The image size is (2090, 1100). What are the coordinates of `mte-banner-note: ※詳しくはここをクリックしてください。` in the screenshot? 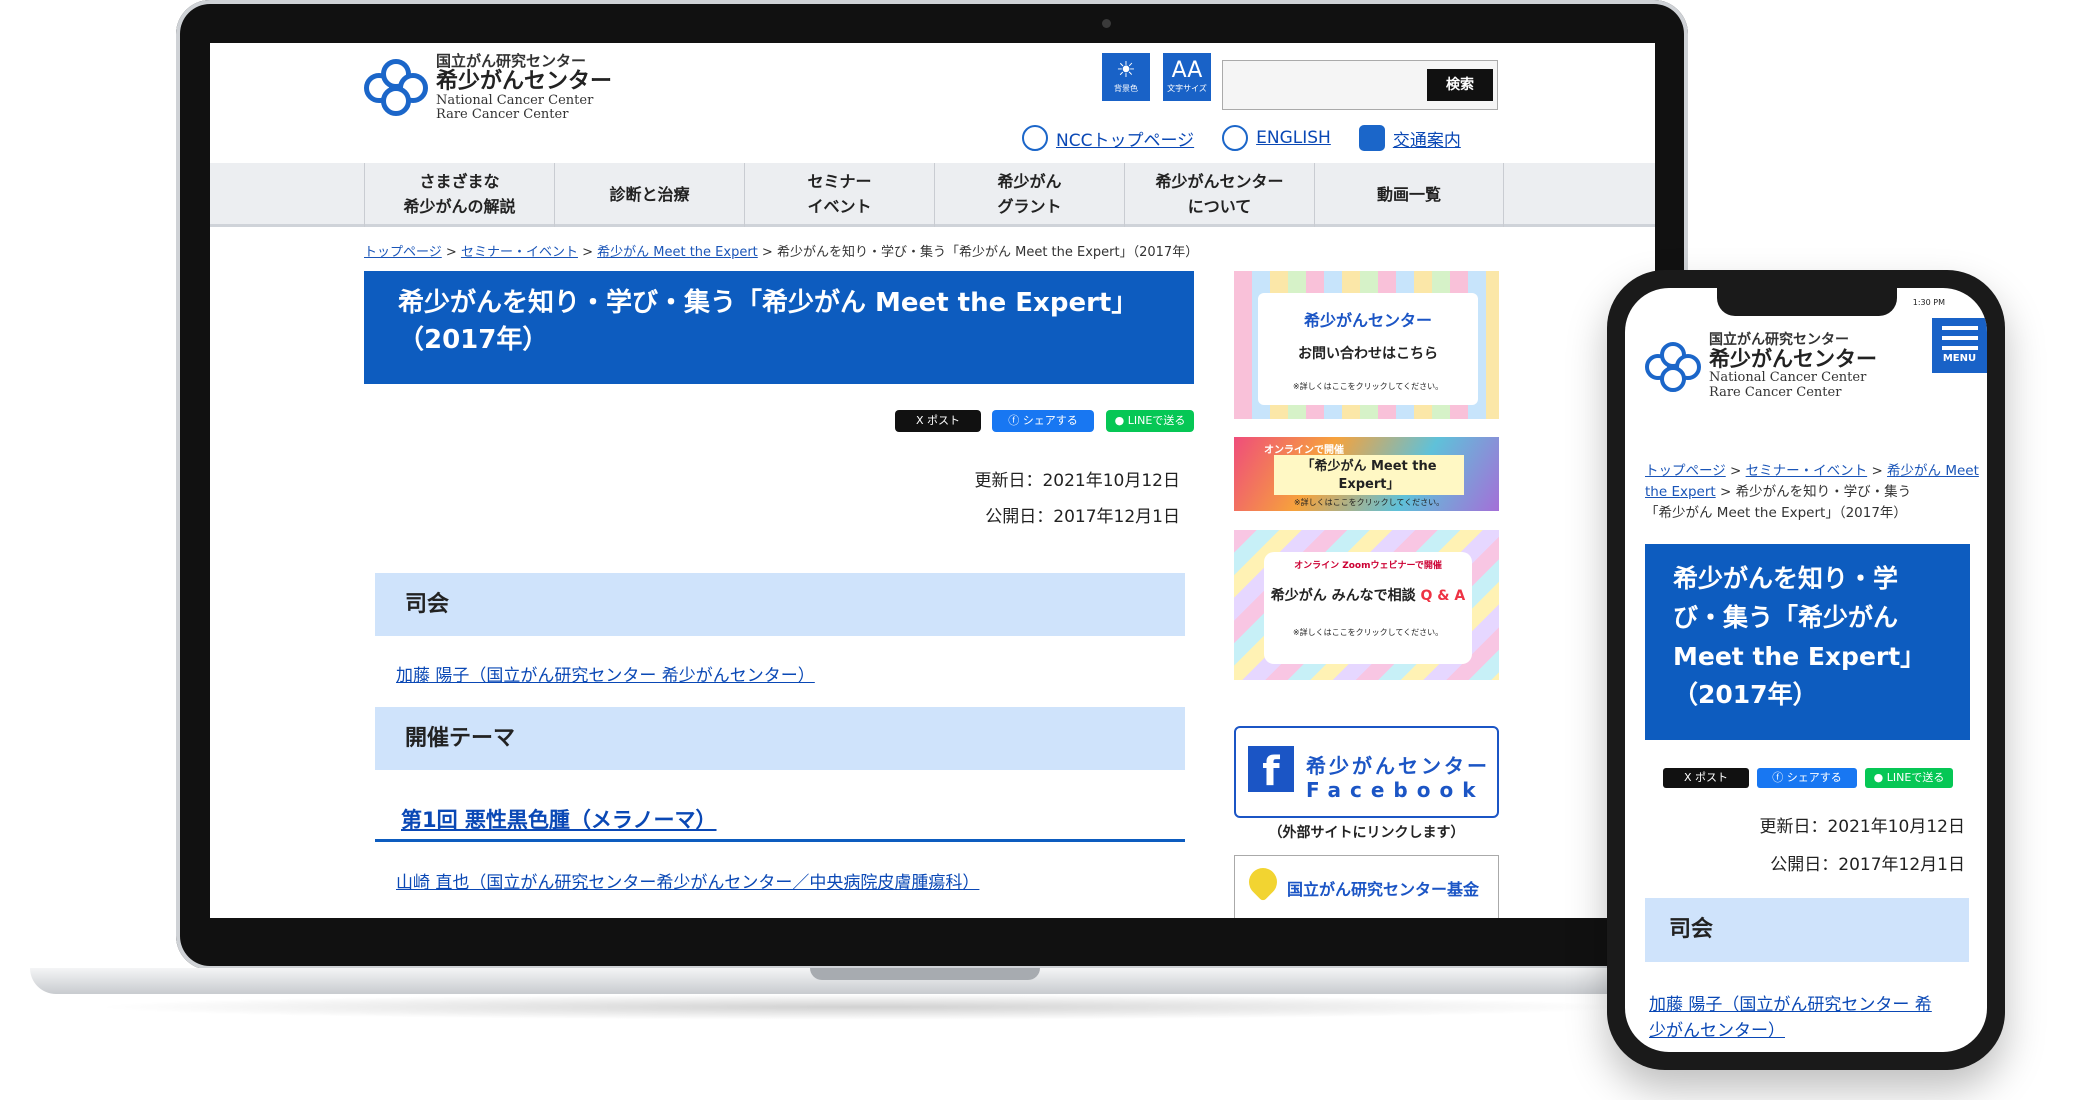 It's located at (1369, 502).